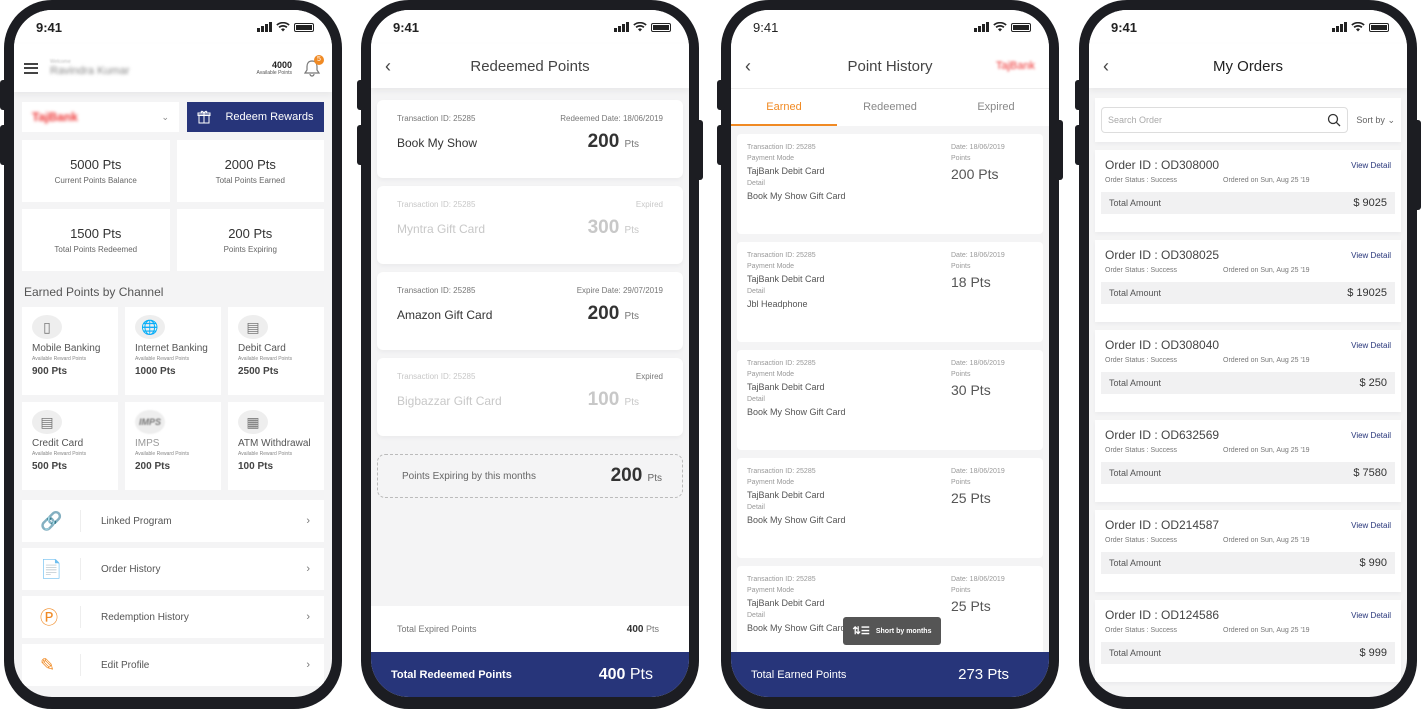  I want to click on tab-expired: Expired, so click(996, 107).